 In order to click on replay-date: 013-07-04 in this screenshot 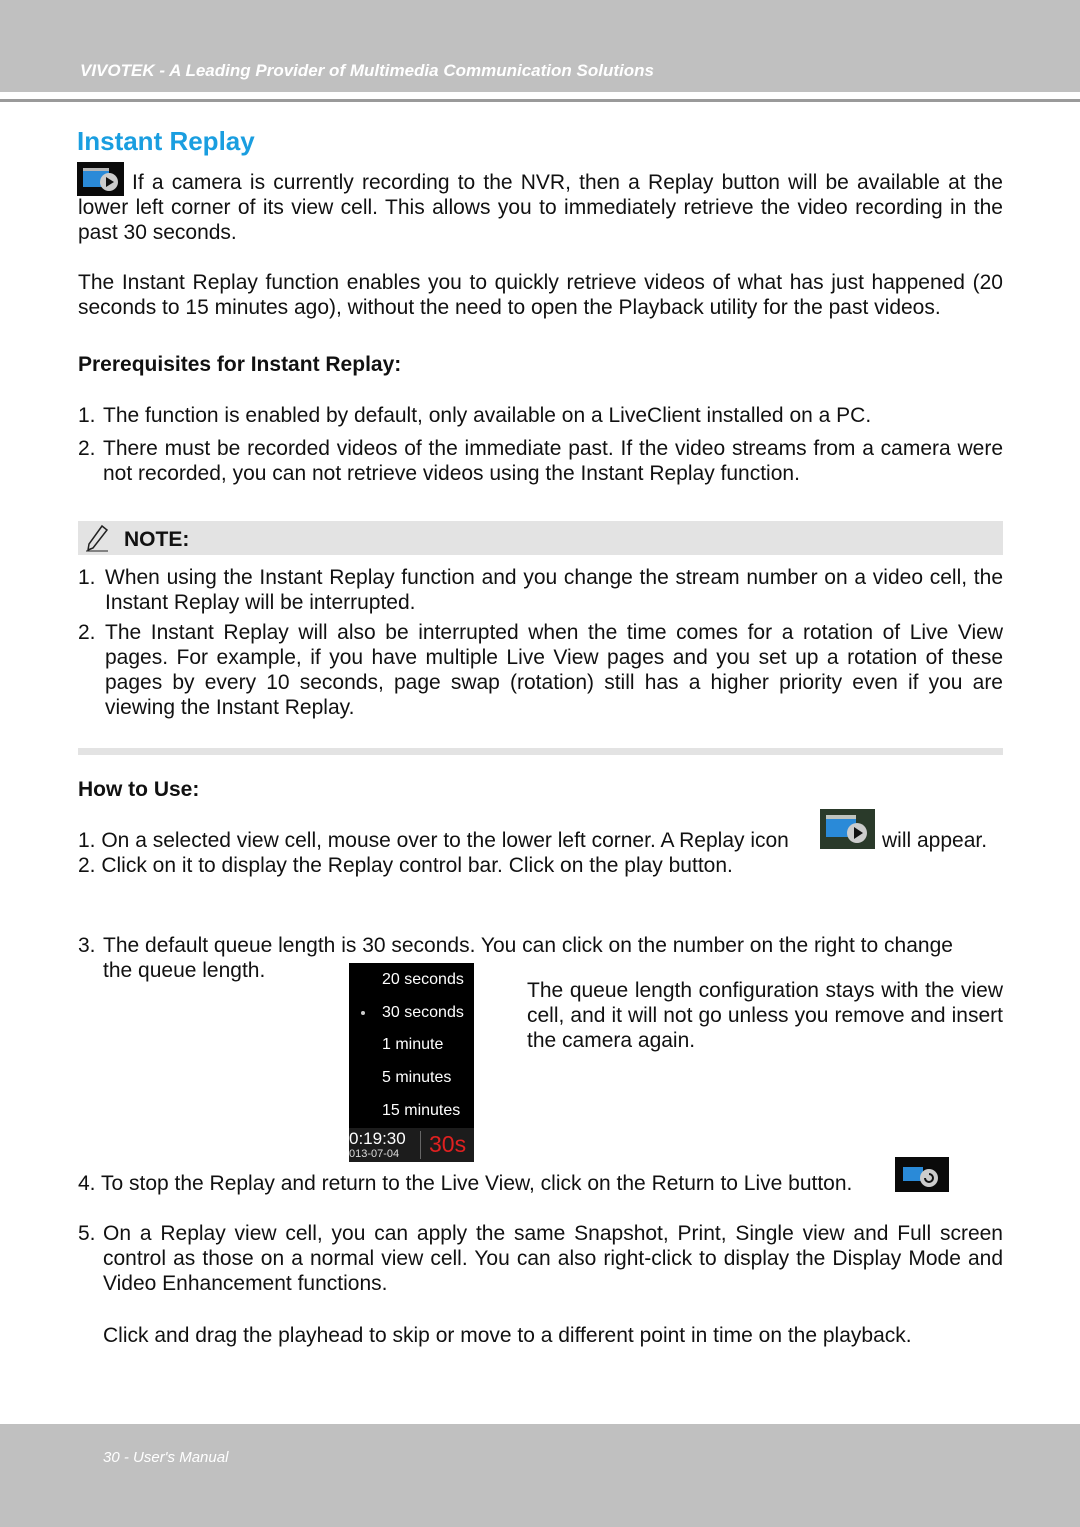, I will do `click(374, 1154)`.